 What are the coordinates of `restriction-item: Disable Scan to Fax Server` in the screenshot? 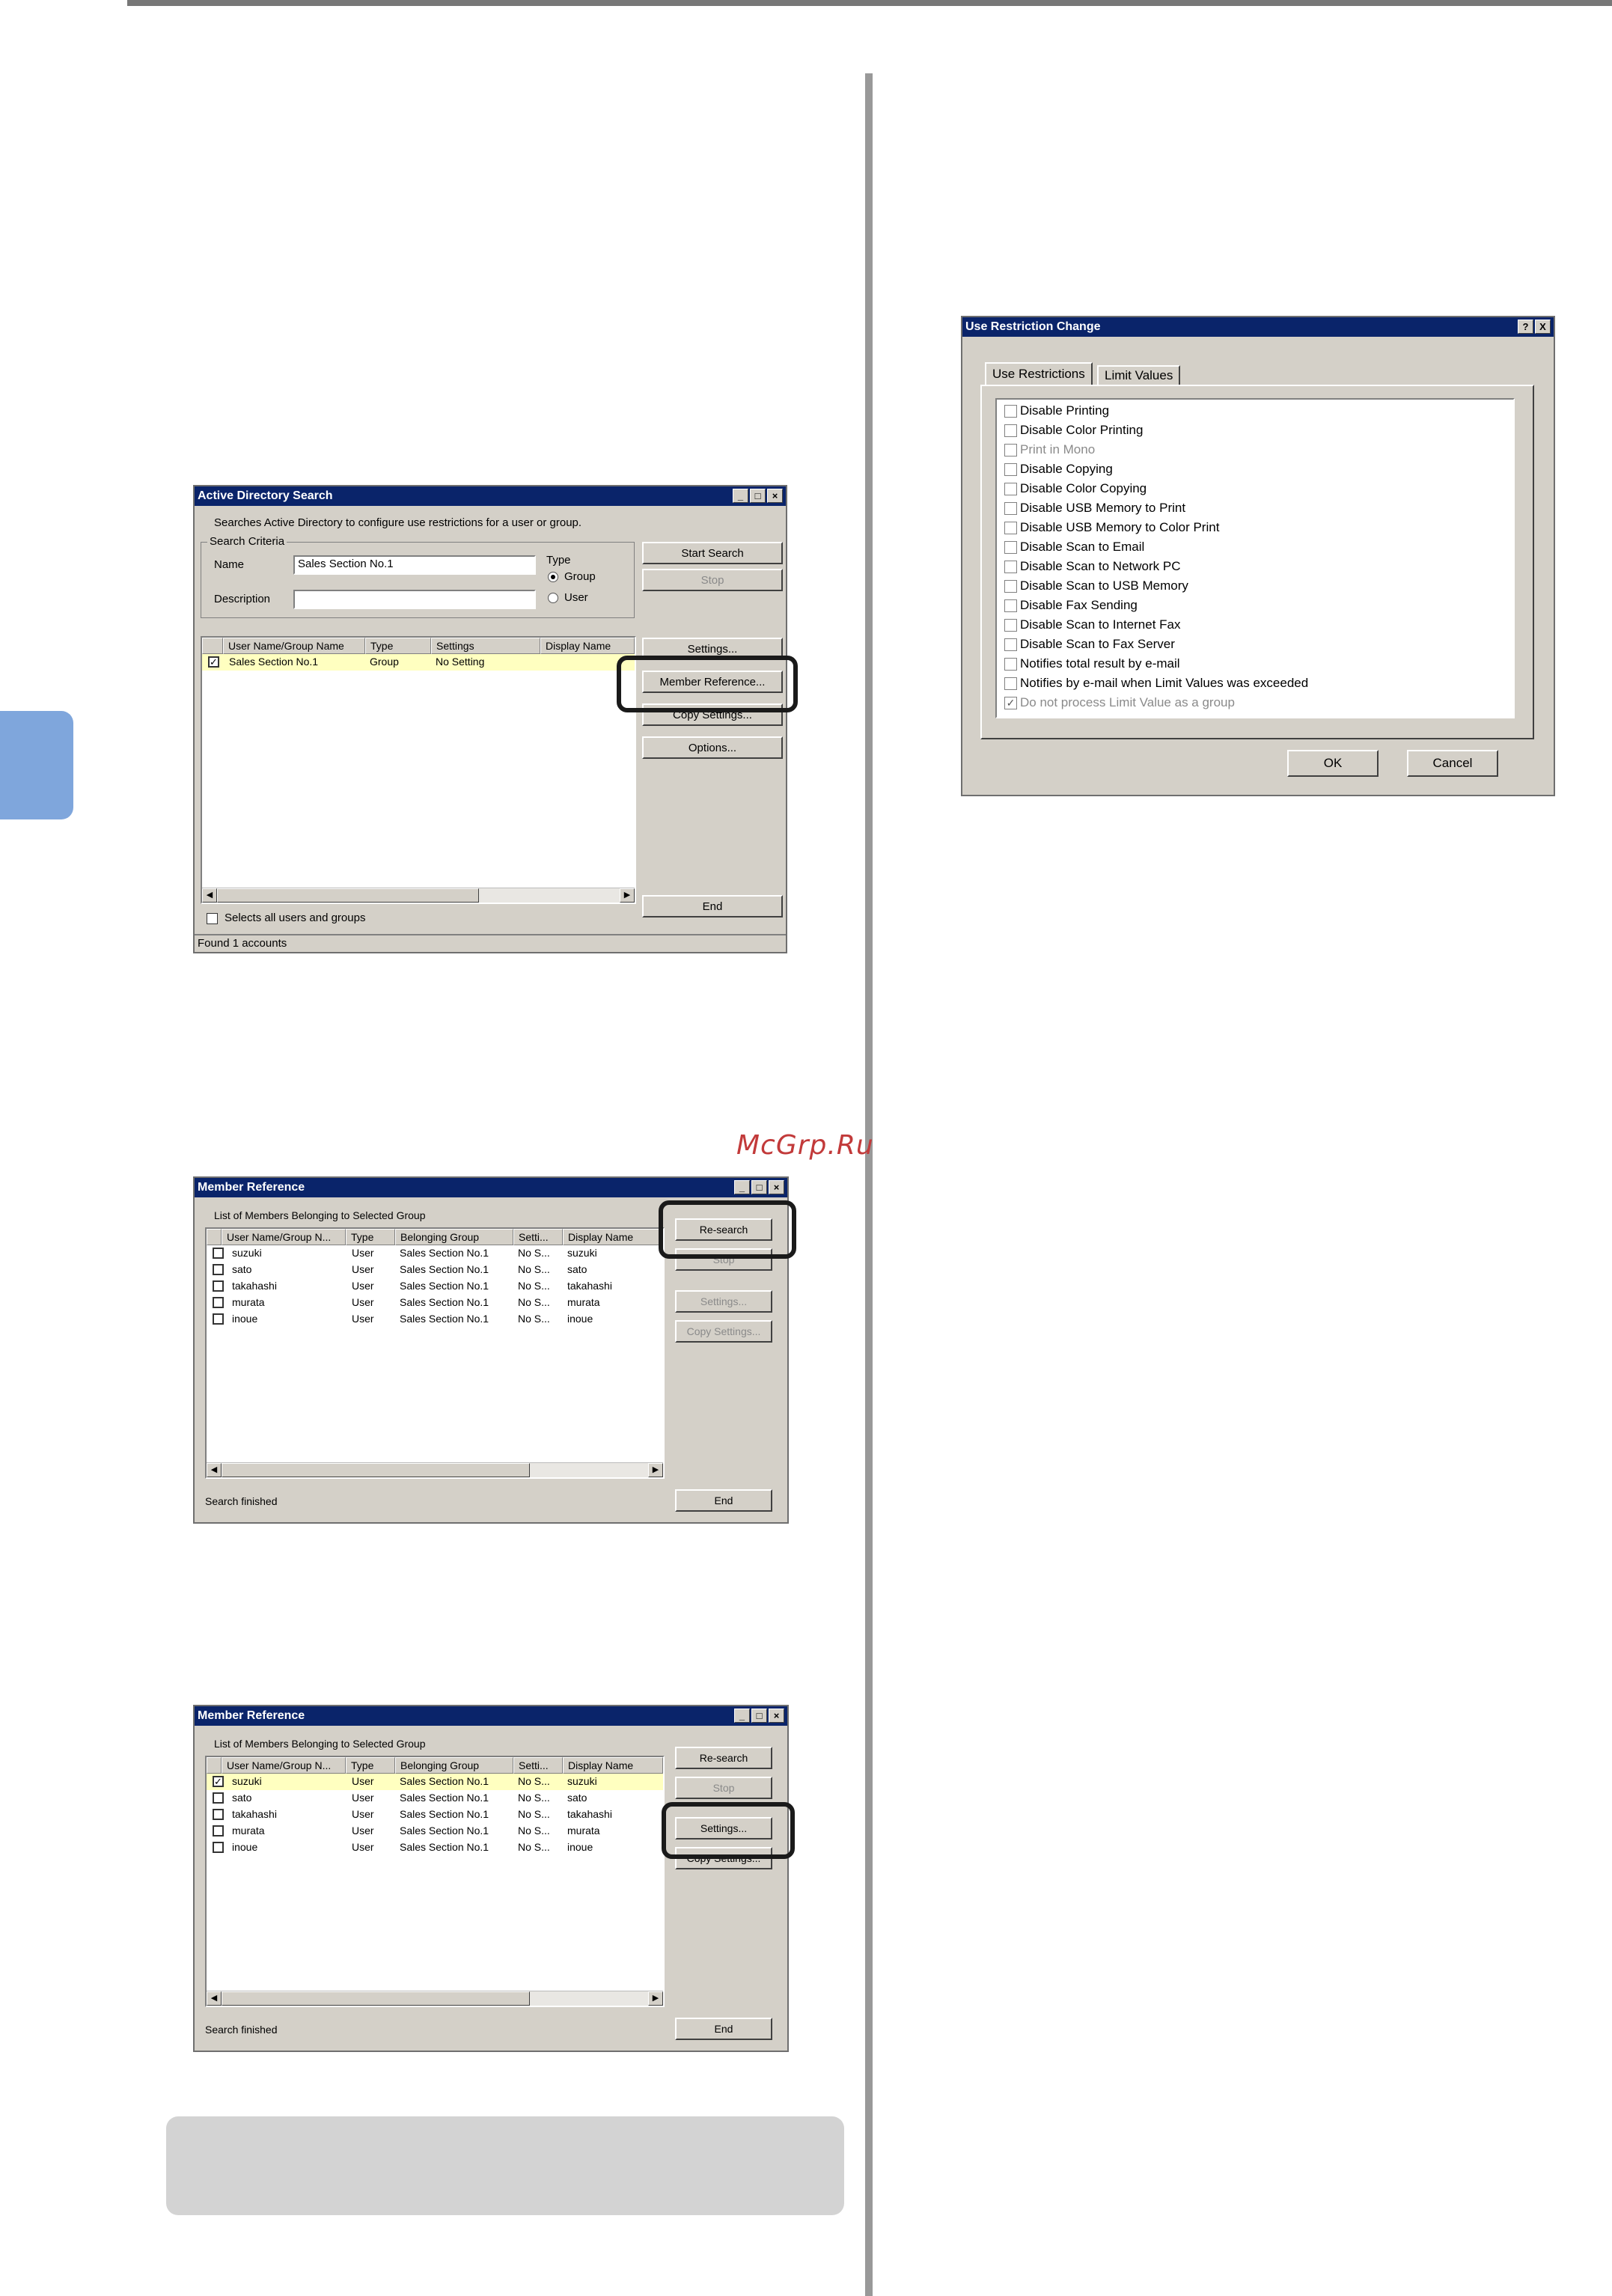 It's located at (1089, 644).